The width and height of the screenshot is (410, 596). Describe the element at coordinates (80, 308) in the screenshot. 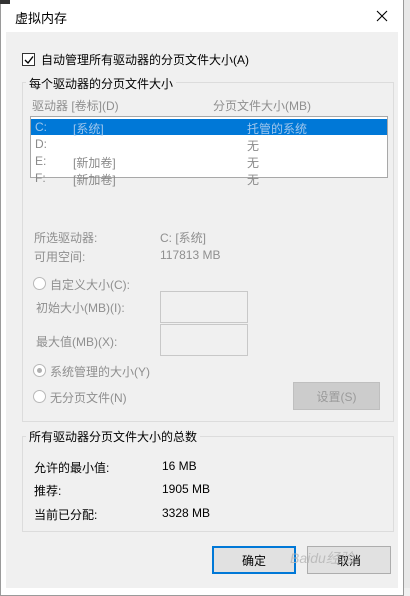

I see `initial-size-label: 初始大小(MB)(I):` at that location.